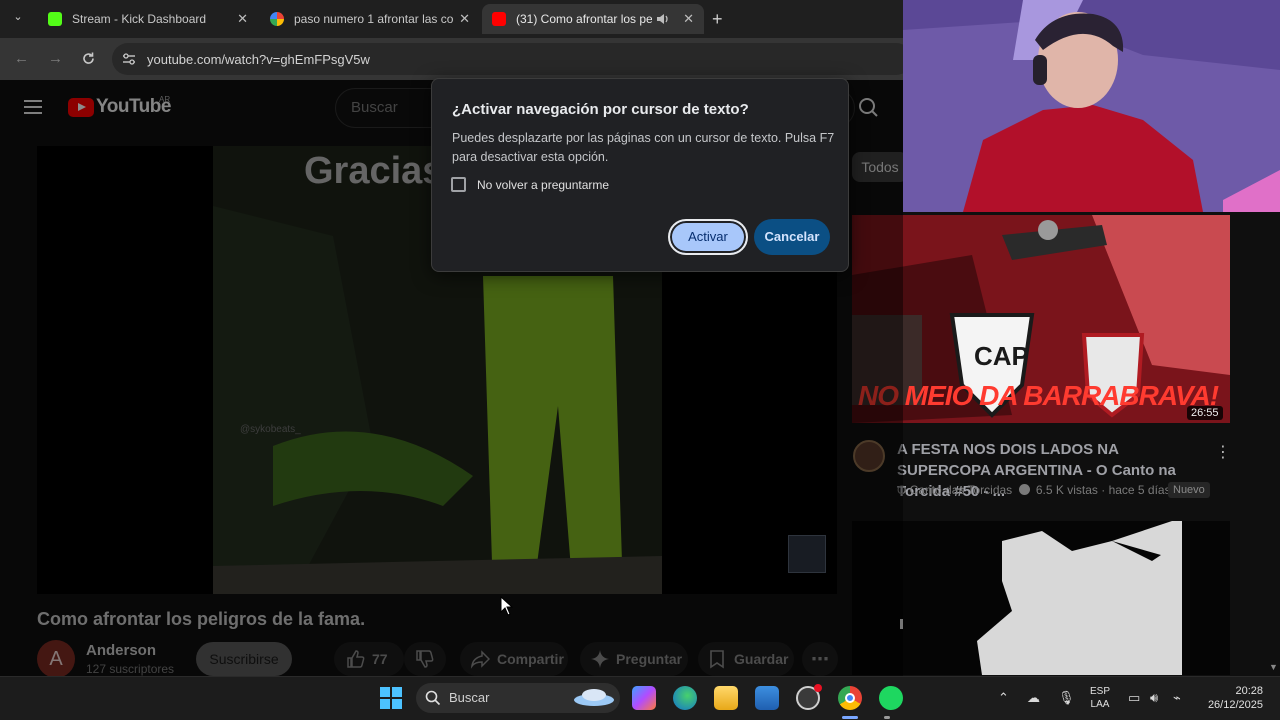 The height and width of the screenshot is (720, 1280). Describe the element at coordinates (277, 19) in the screenshot. I see `google-icon` at that location.